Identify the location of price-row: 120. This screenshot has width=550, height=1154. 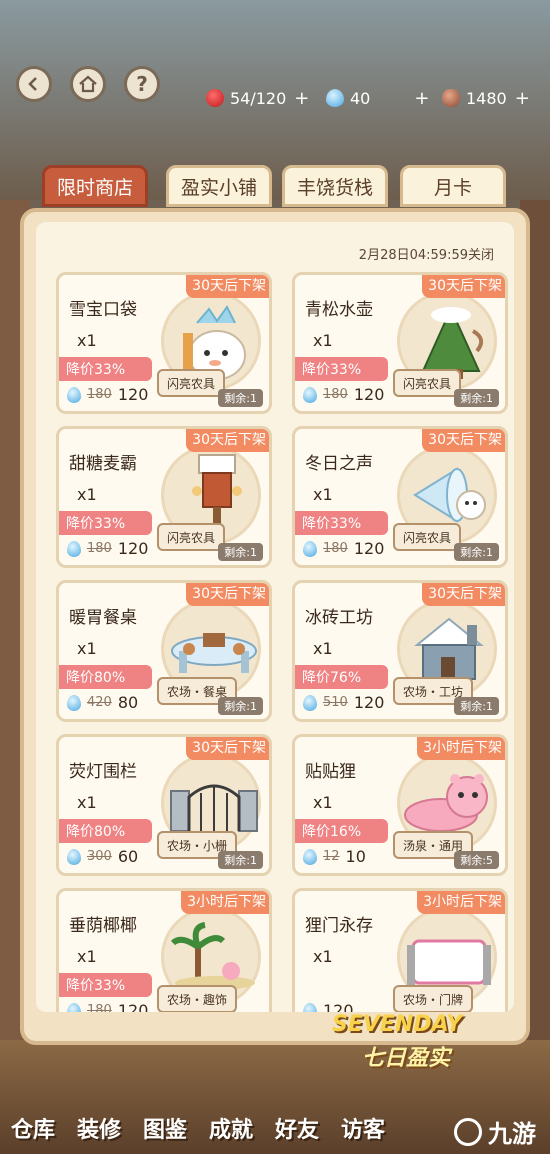
(328, 1006).